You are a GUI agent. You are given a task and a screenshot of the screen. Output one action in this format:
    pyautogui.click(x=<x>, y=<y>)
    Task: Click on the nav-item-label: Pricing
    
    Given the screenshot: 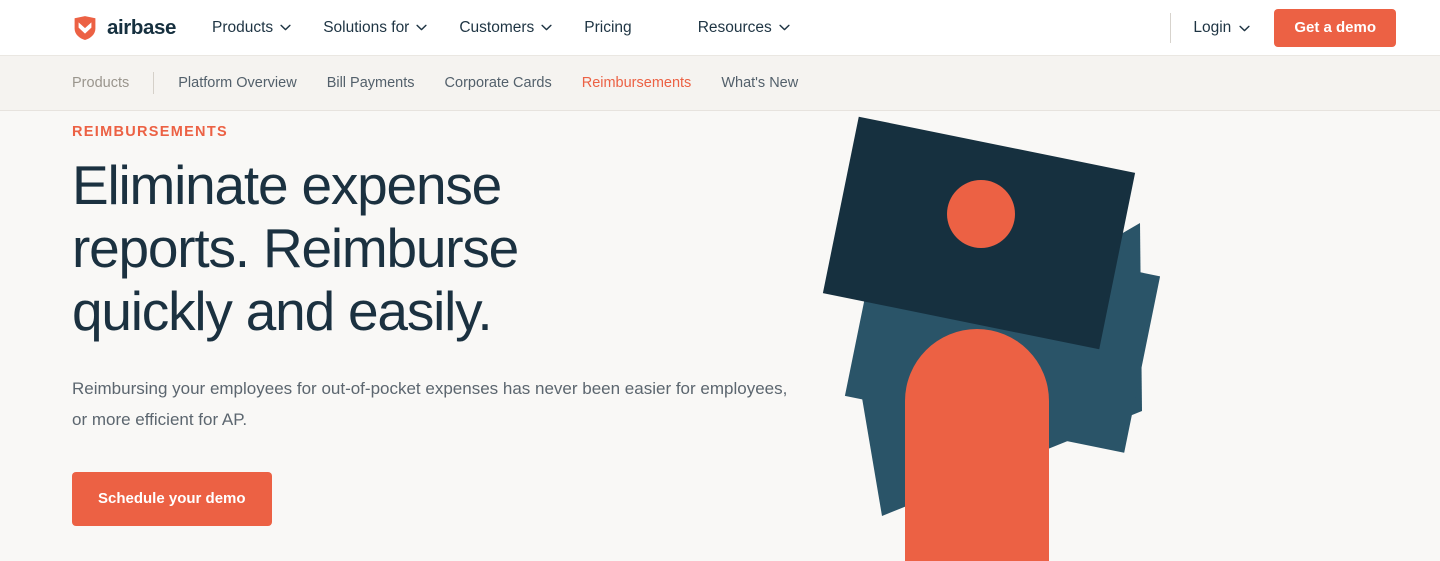 What is the action you would take?
    pyautogui.click(x=608, y=27)
    